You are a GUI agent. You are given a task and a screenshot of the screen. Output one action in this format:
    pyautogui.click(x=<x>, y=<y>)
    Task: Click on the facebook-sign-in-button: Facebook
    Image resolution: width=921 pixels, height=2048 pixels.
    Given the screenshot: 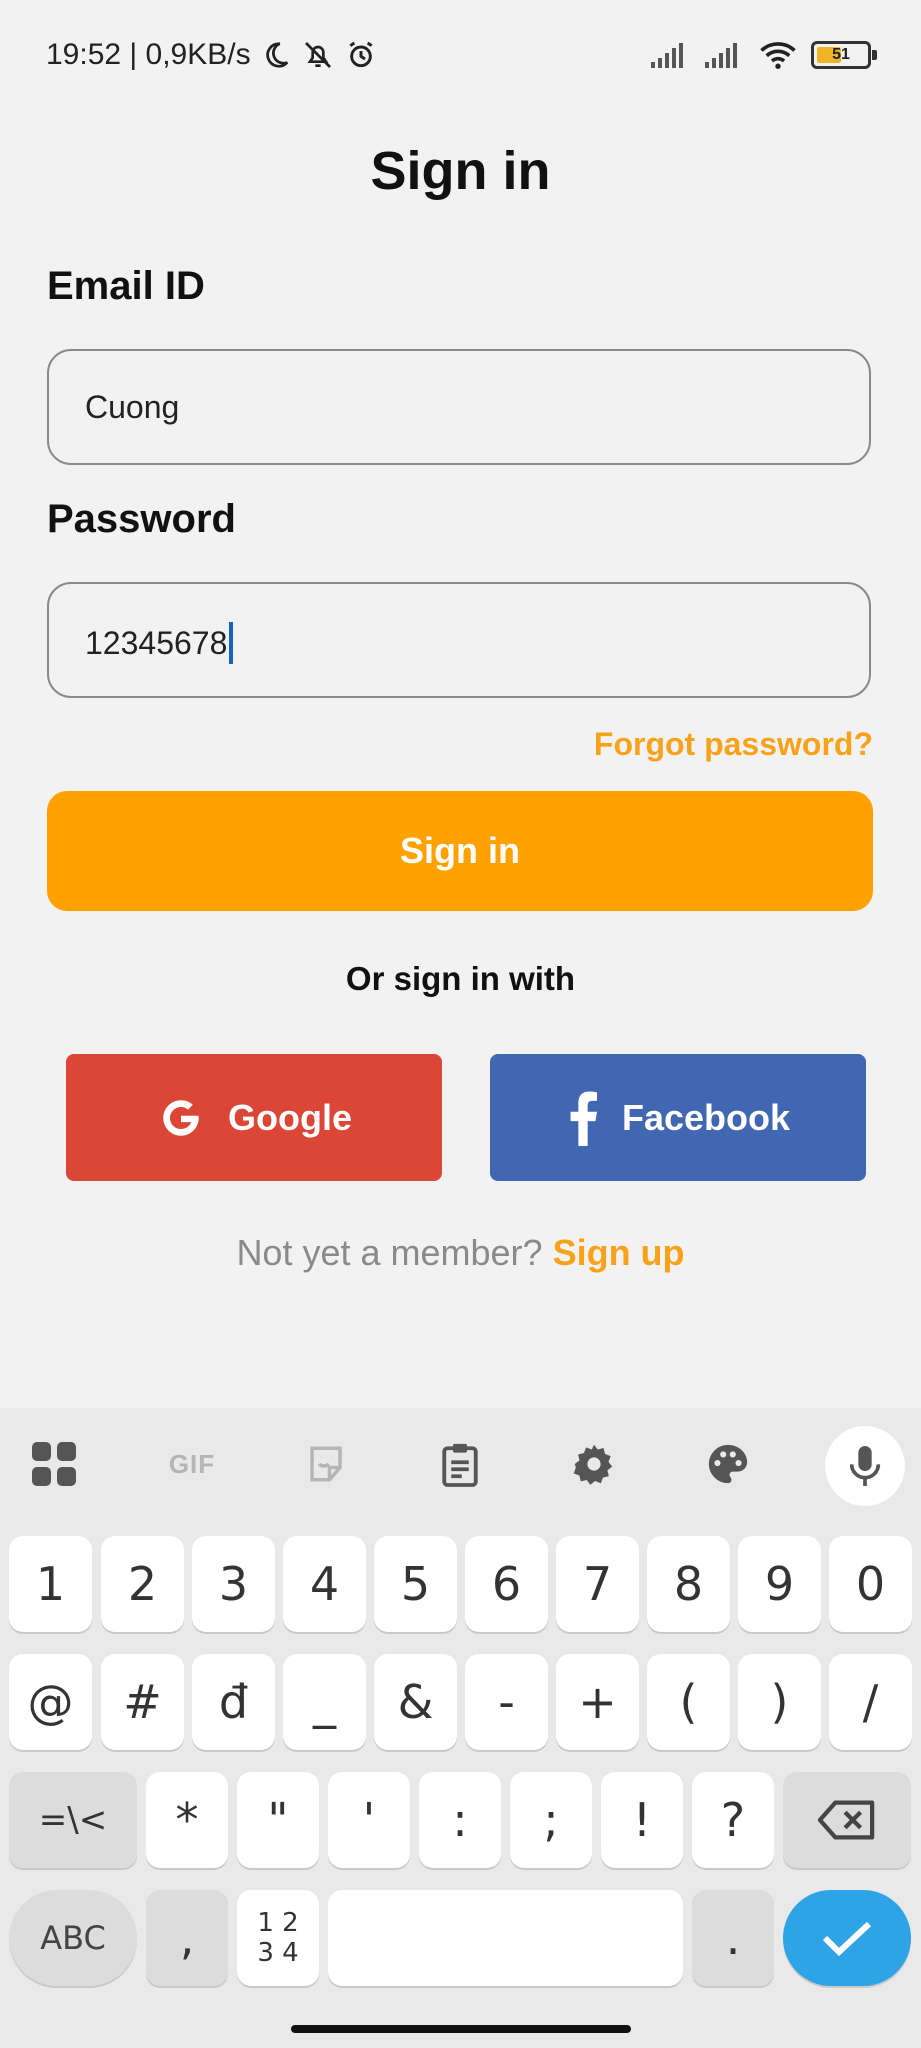 What is the action you would take?
    pyautogui.click(x=678, y=1117)
    